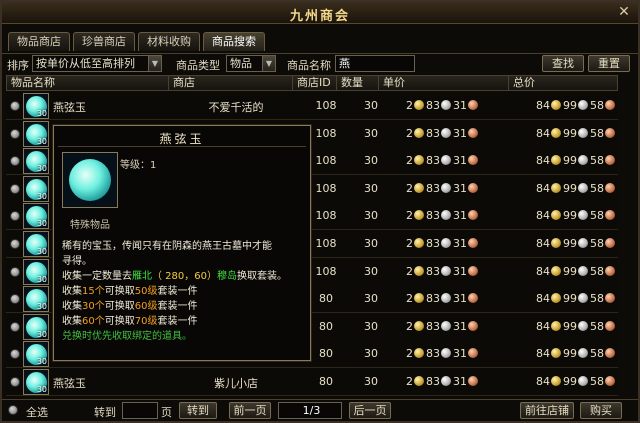  I want to click on total-price: 84 99 58, so click(576, 353).